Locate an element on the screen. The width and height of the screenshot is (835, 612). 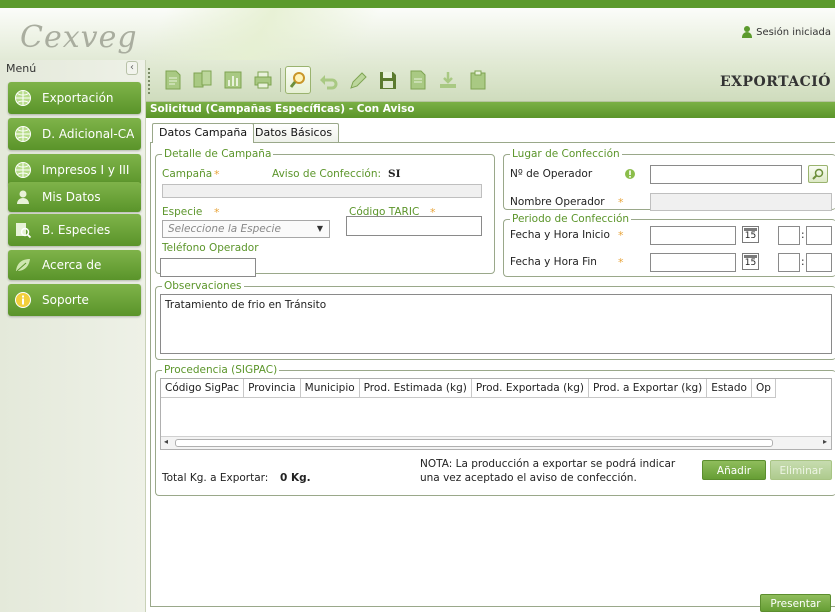
campana-label: Campaña is located at coordinates (187, 174).